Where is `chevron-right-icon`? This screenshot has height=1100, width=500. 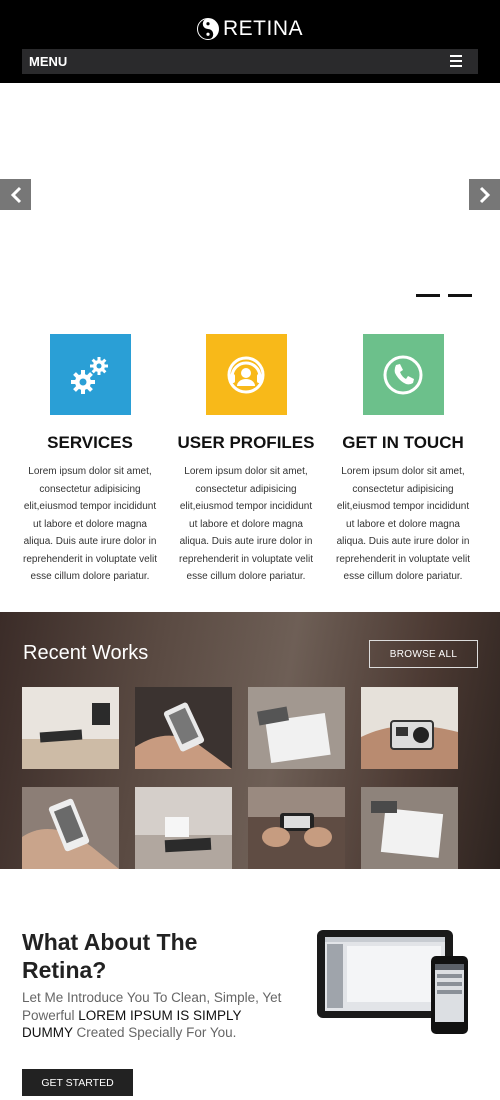 chevron-right-icon is located at coordinates (484, 194).